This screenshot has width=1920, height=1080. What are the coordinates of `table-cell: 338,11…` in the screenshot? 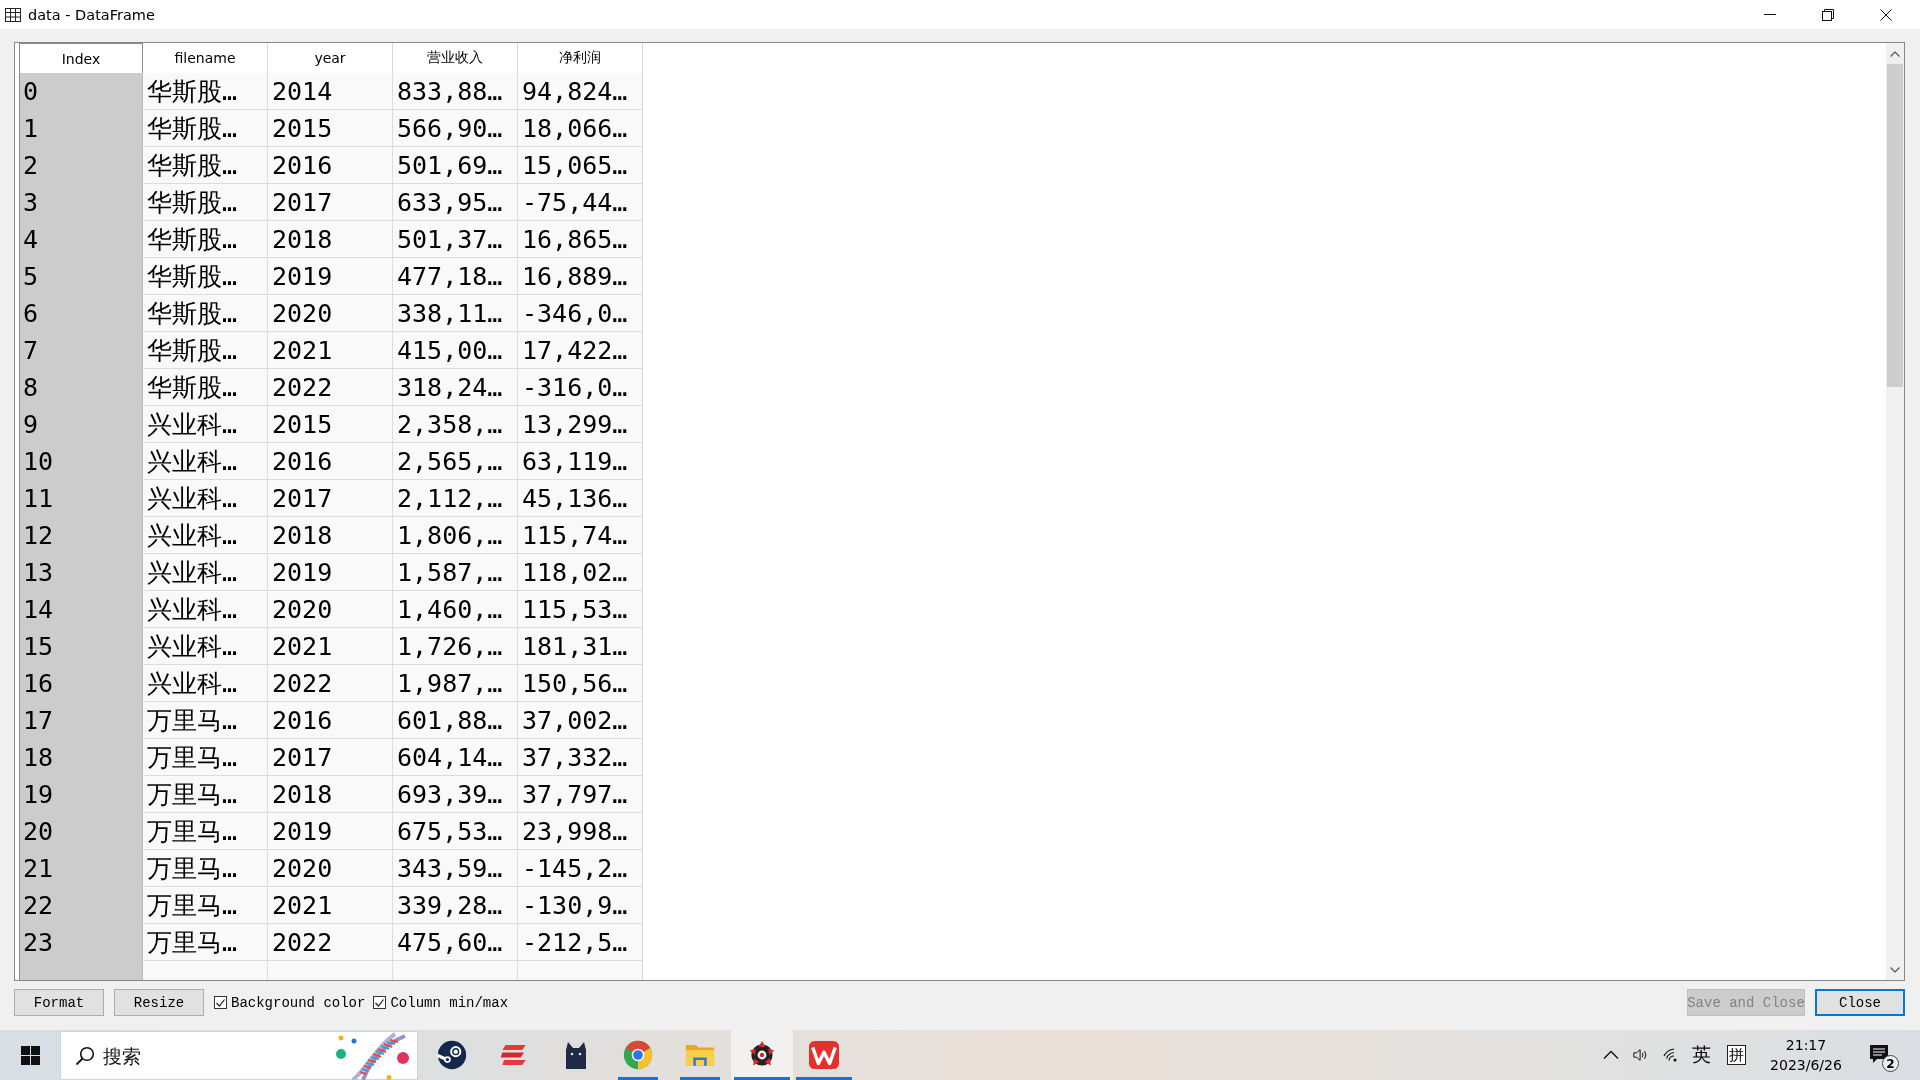 It's located at (455, 313).